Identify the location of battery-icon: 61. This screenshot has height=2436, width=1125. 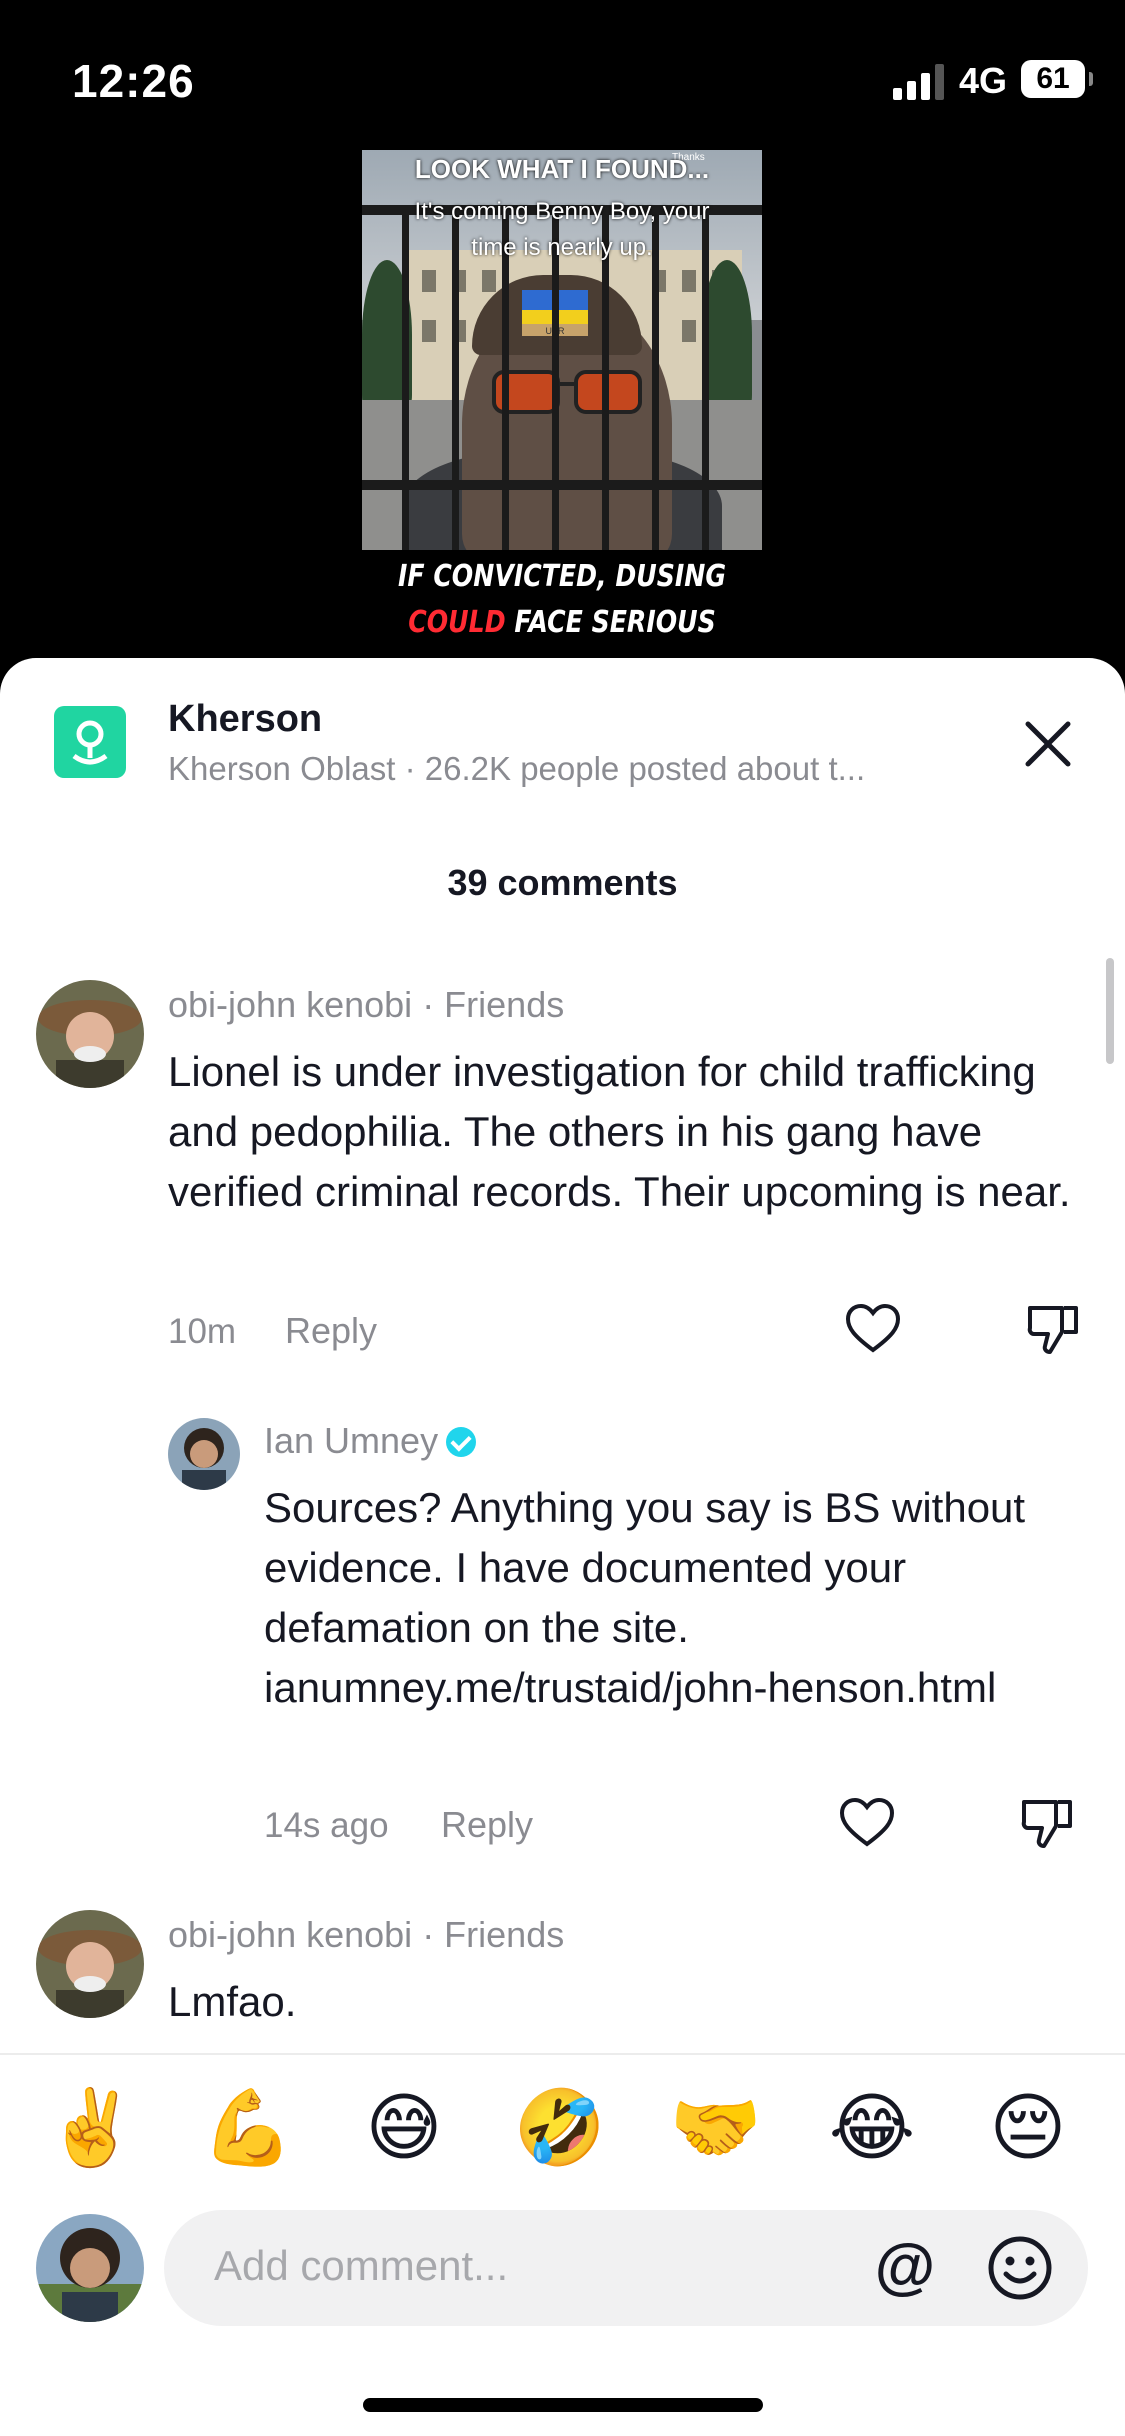
(1057, 79).